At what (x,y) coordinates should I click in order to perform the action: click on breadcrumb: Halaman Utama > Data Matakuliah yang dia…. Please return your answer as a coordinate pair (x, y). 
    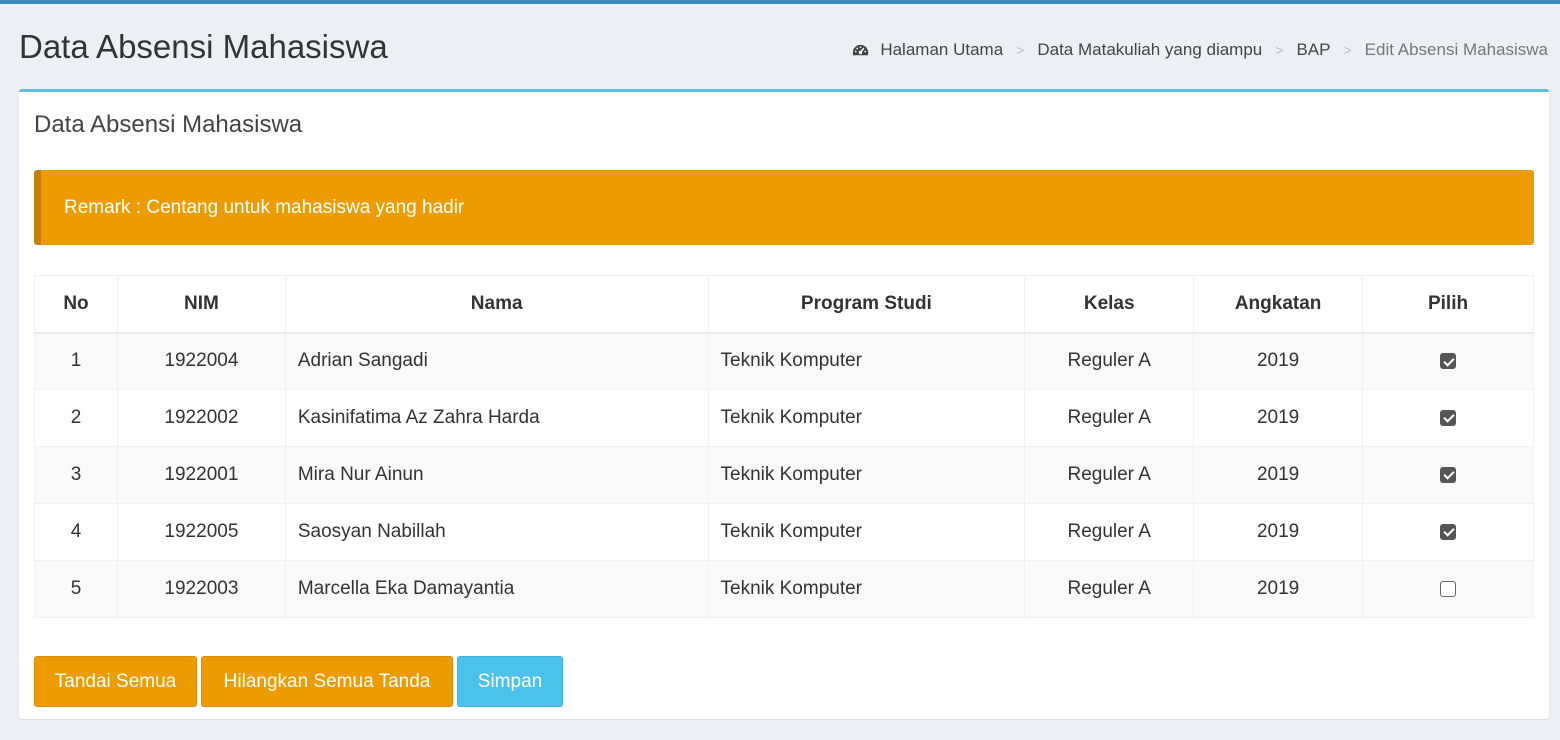
    Looking at the image, I should click on (1199, 50).